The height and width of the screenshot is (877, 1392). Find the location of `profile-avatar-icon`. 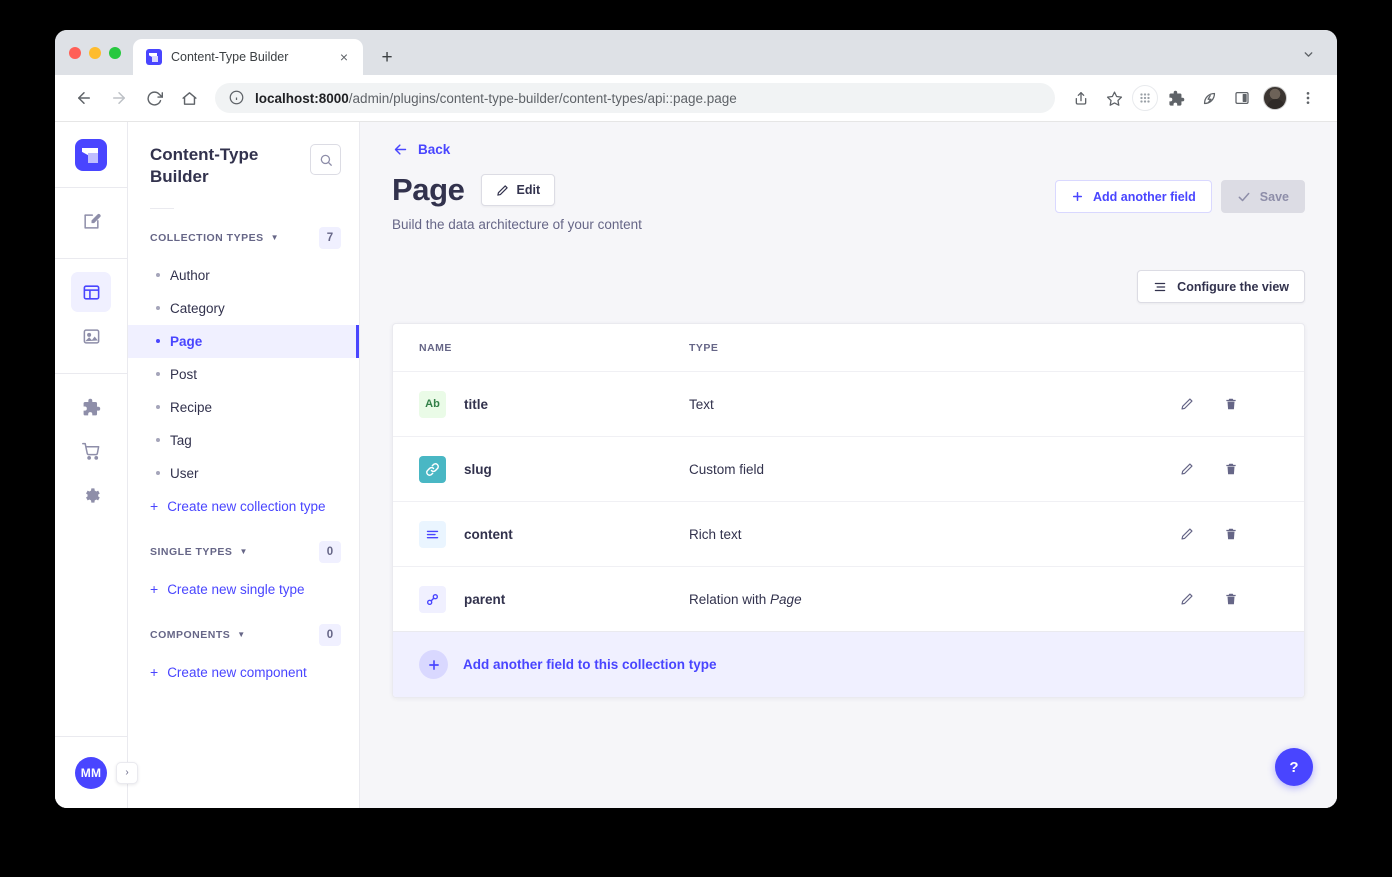

profile-avatar-icon is located at coordinates (1275, 98).